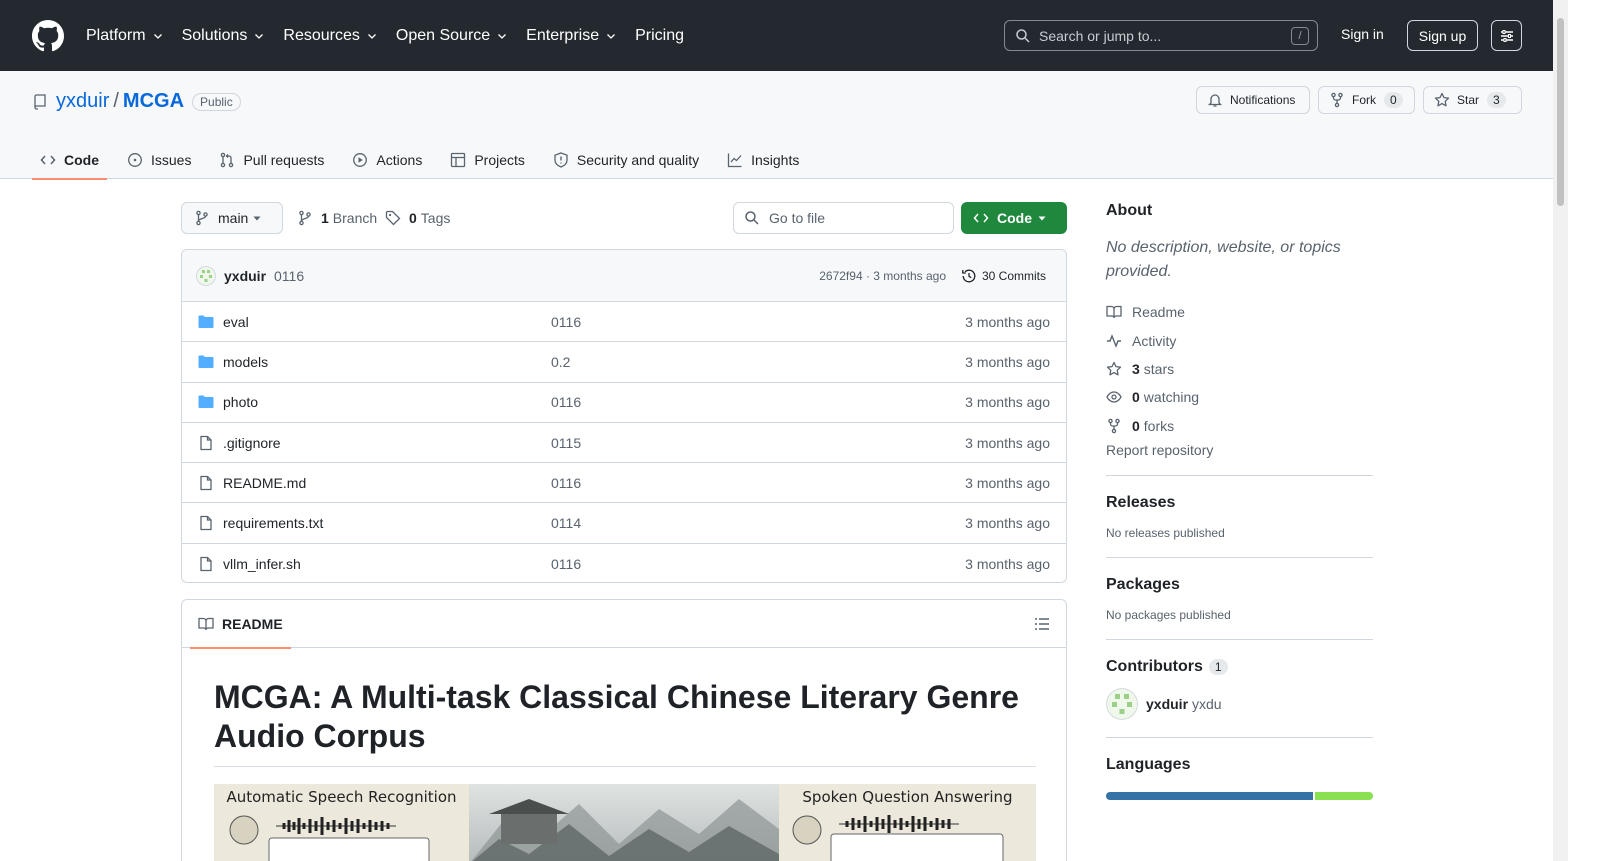 This screenshot has width=1600, height=861. Describe the element at coordinates (337, 218) in the screenshot. I see `branches-link: 1 Branch` at that location.